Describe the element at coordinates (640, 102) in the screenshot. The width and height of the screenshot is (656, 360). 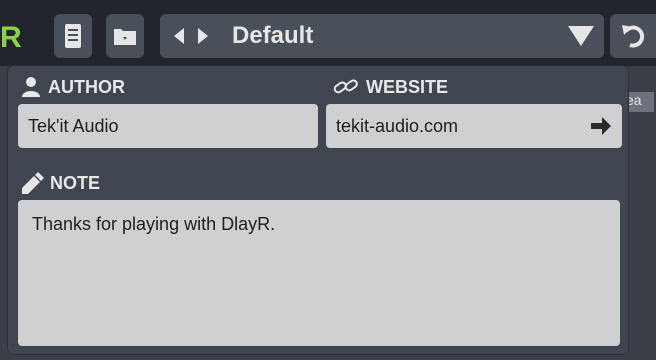
I see `background-label: ea` at that location.